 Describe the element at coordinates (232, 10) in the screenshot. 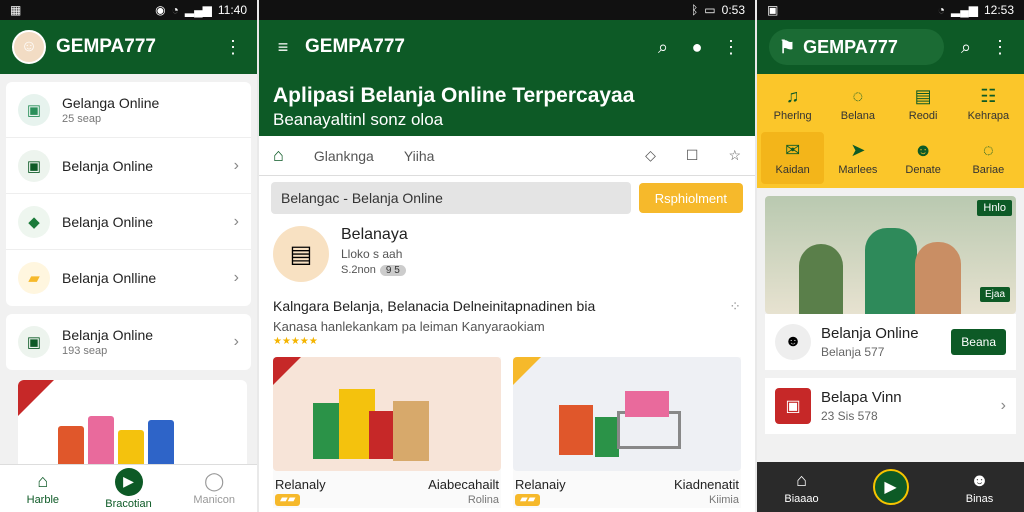

I see `status-time: 11:40` at that location.